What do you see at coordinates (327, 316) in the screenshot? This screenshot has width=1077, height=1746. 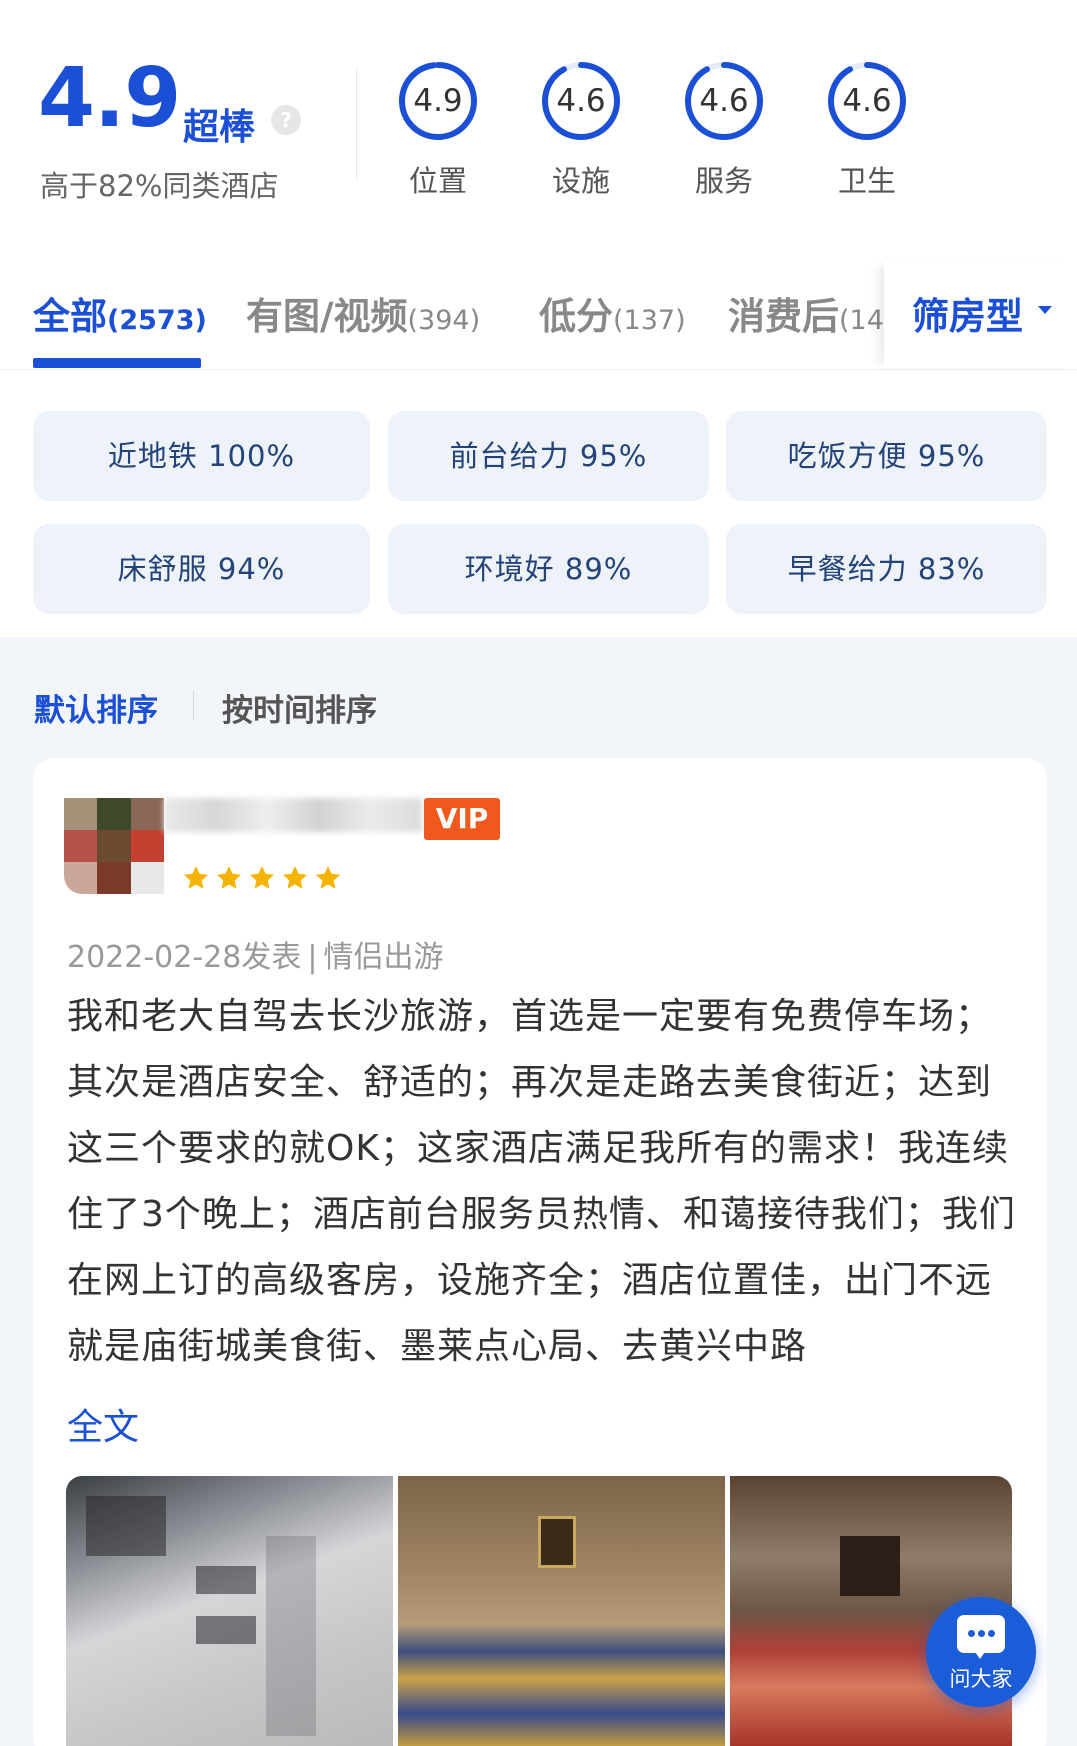 I see `tab-label: 有图/视频` at bounding box center [327, 316].